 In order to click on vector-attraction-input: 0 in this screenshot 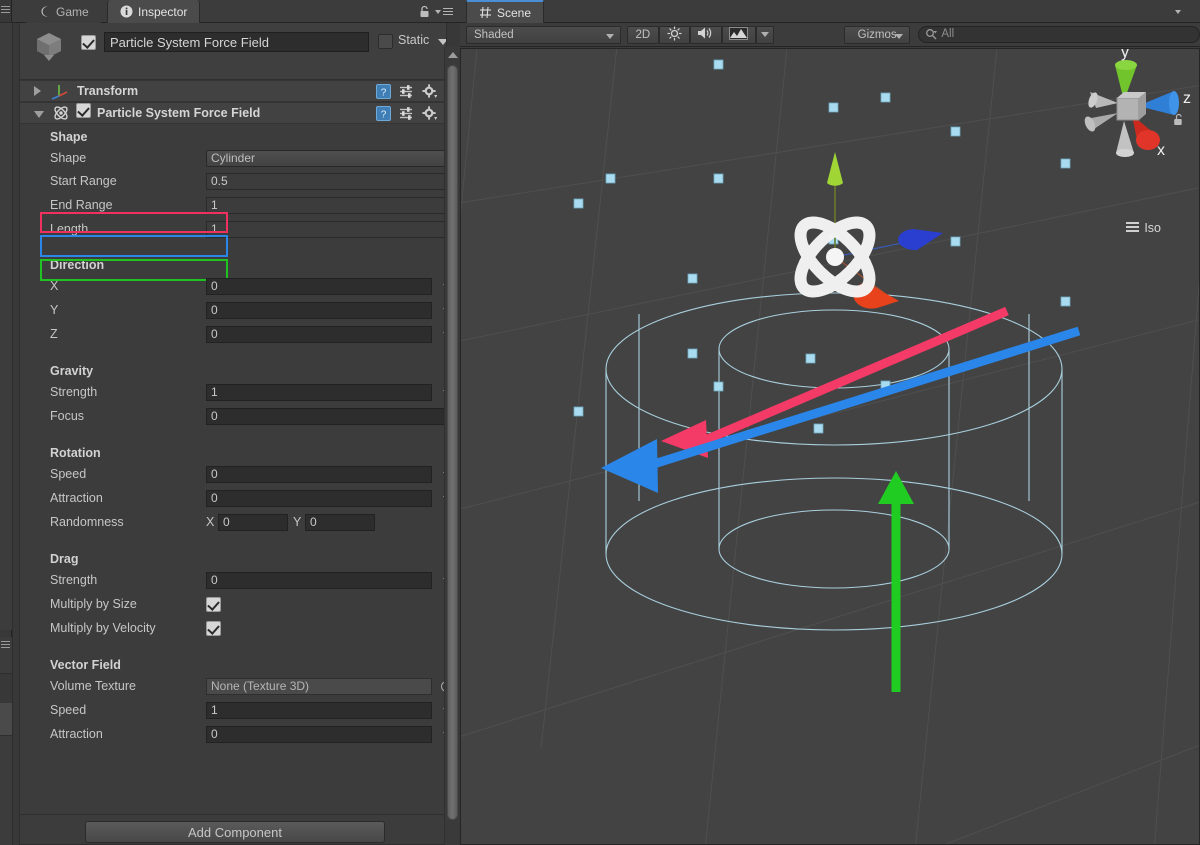, I will do `click(319, 734)`.